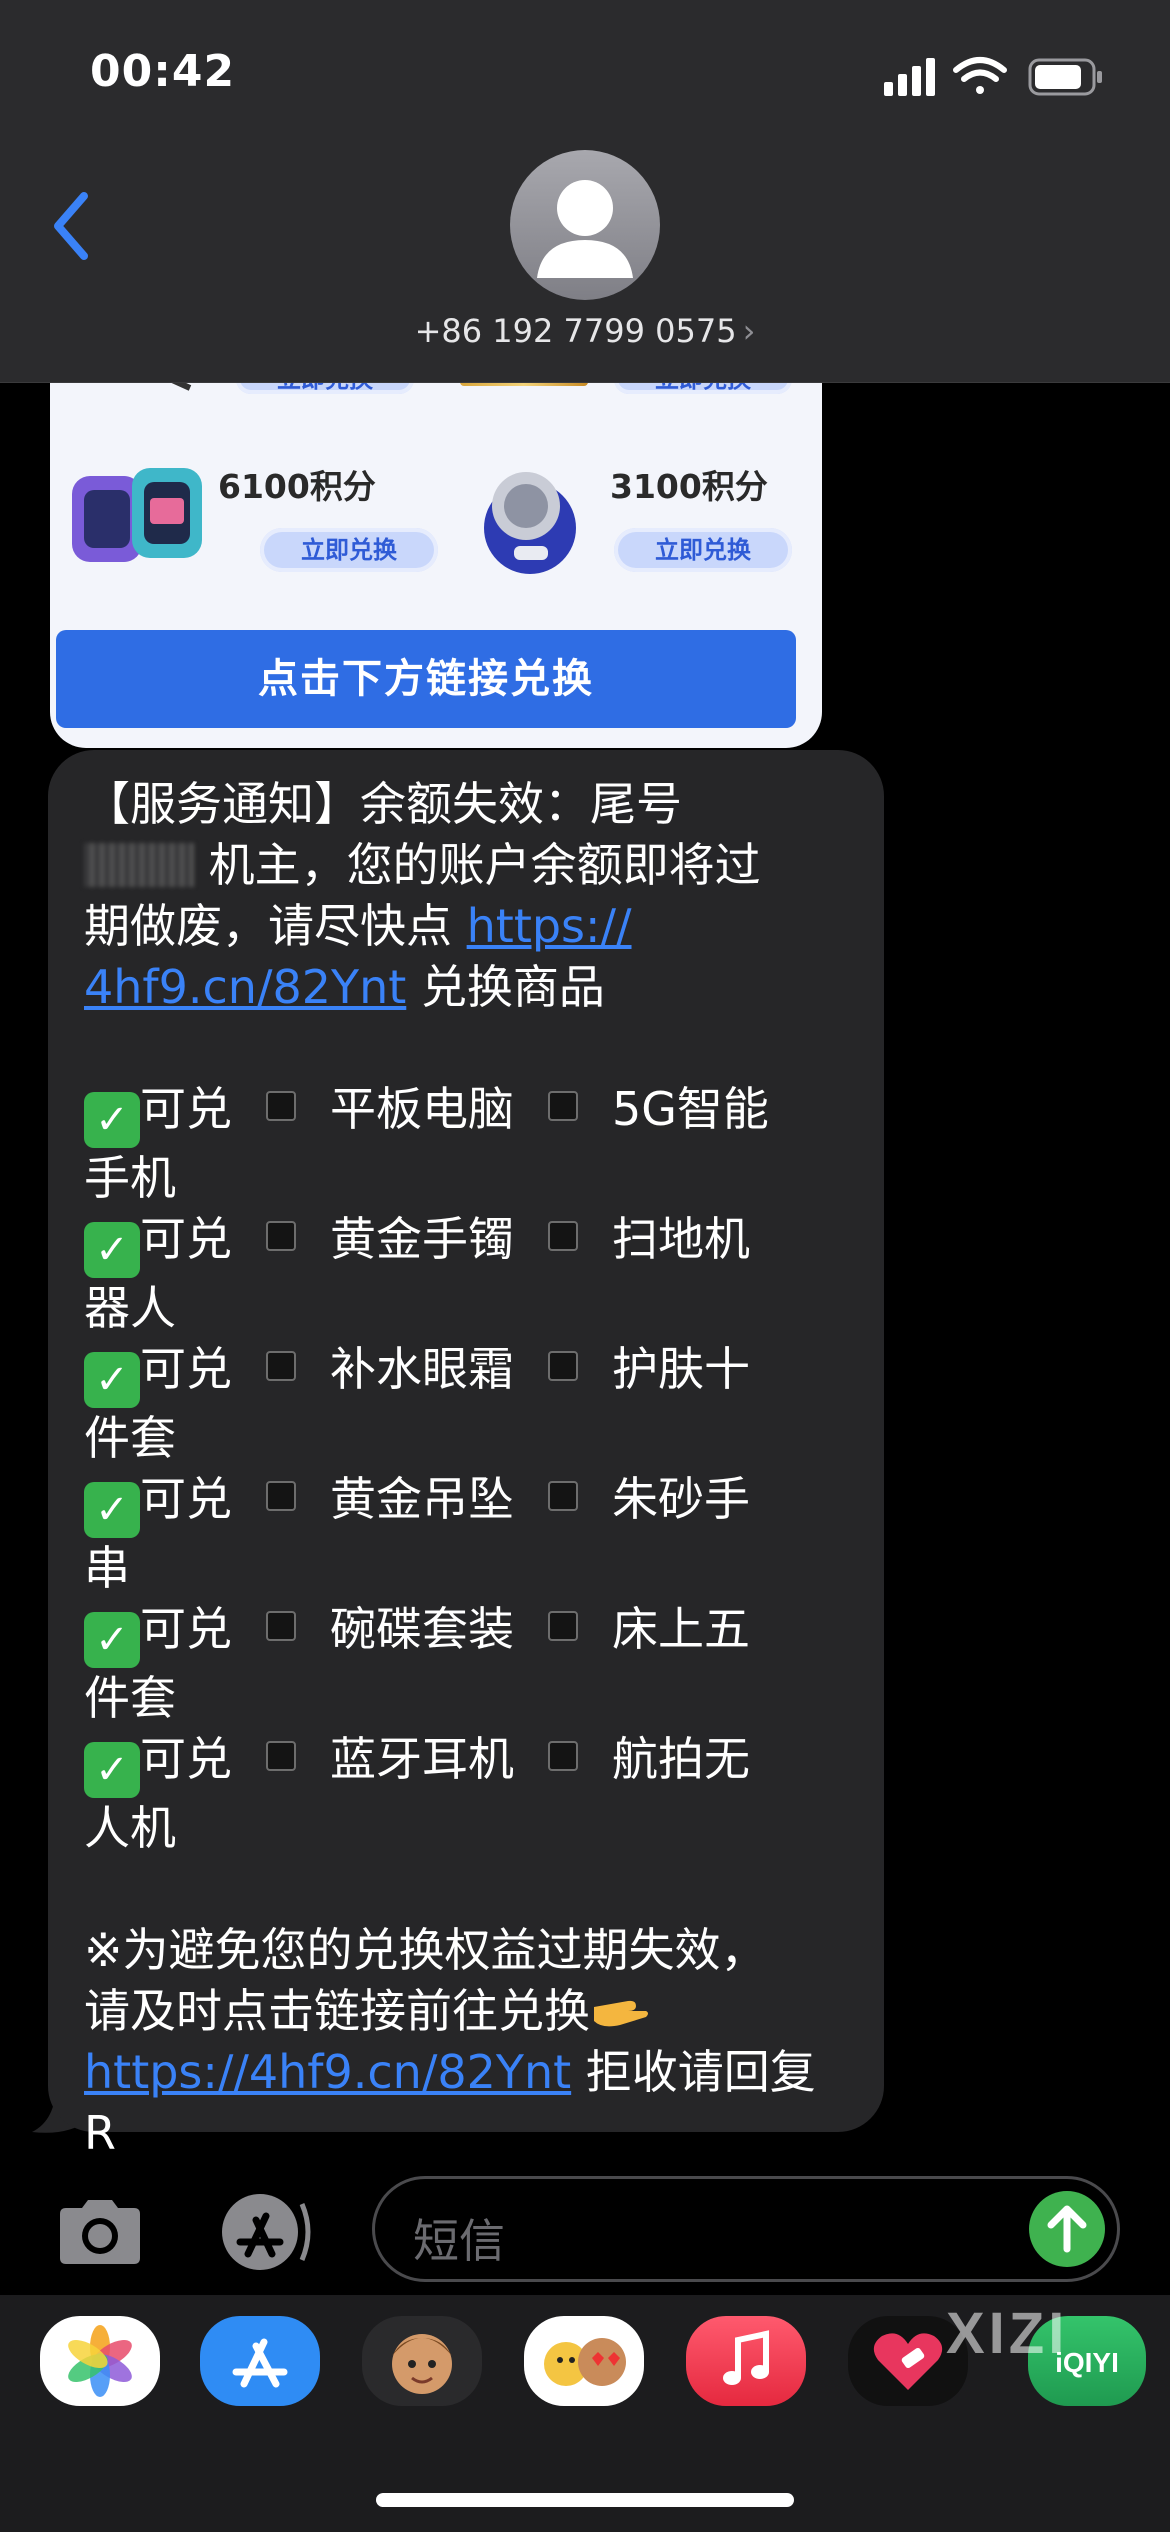 The height and width of the screenshot is (2532, 1170). I want to click on message-line: https://4hf9.cn/82Ynt 拒收请回复, so click(450, 2072).